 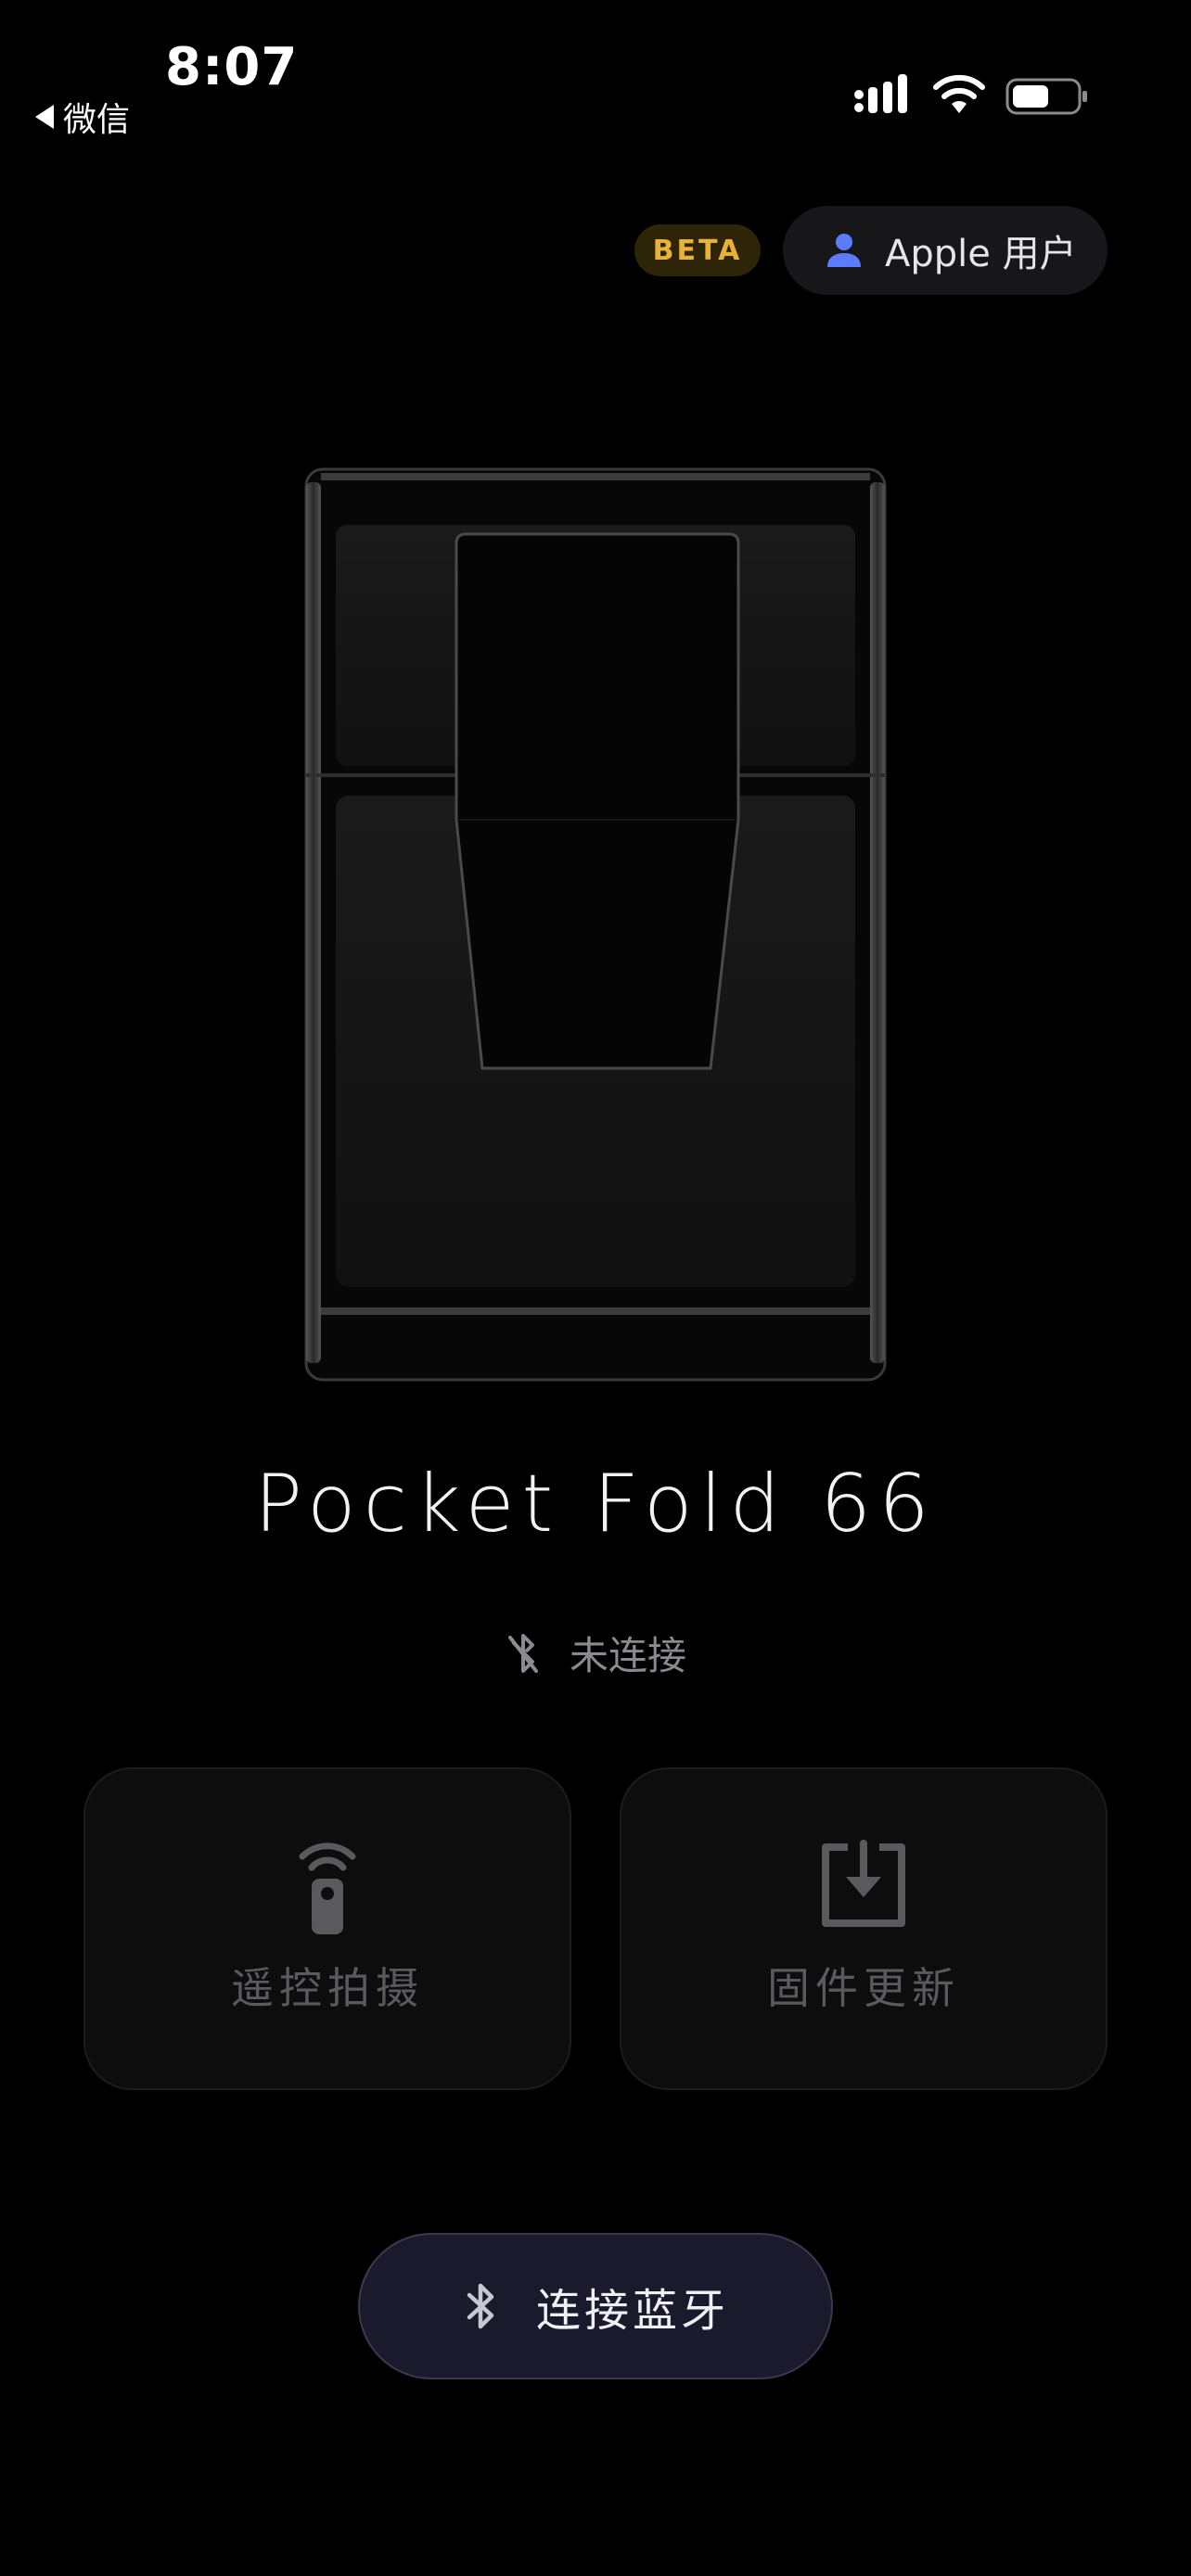 I want to click on bluetooth-disconnected-icon, so click(x=522, y=1653).